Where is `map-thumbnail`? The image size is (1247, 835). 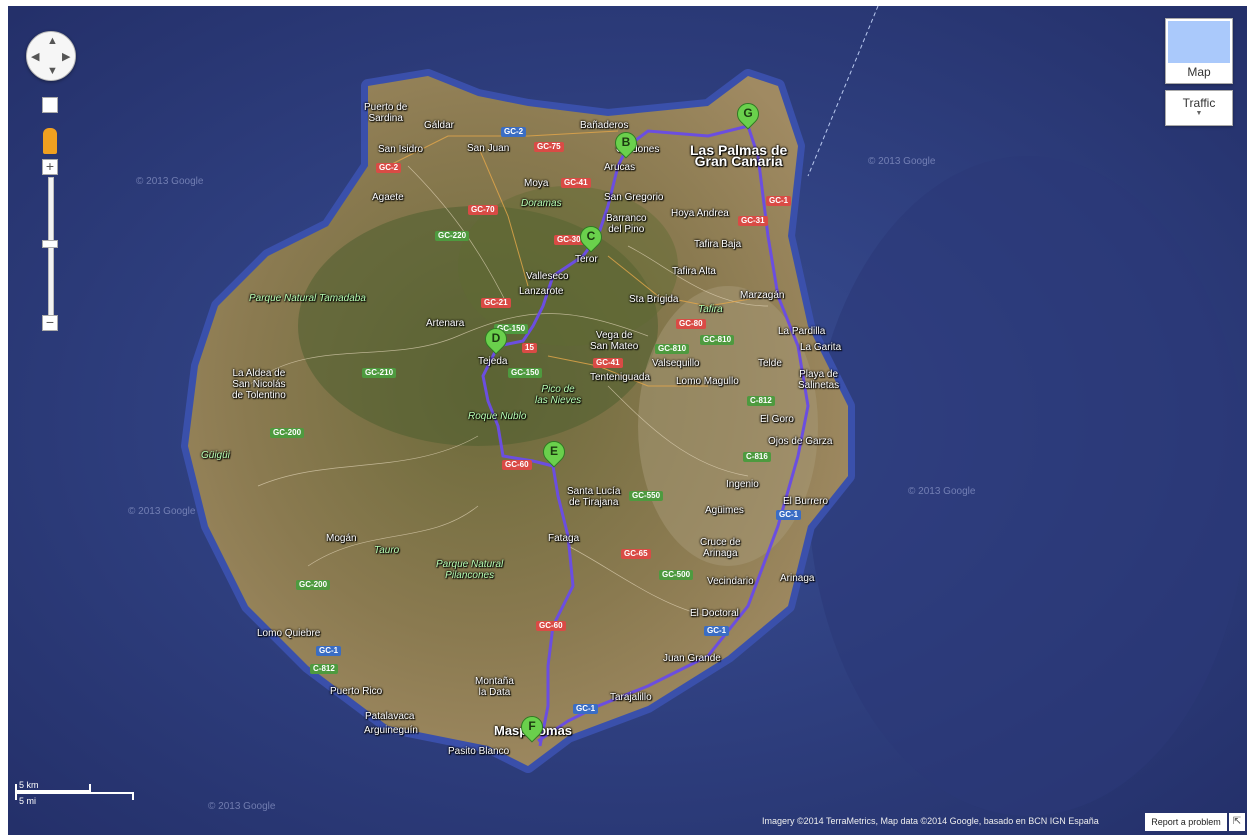 map-thumbnail is located at coordinates (1199, 42).